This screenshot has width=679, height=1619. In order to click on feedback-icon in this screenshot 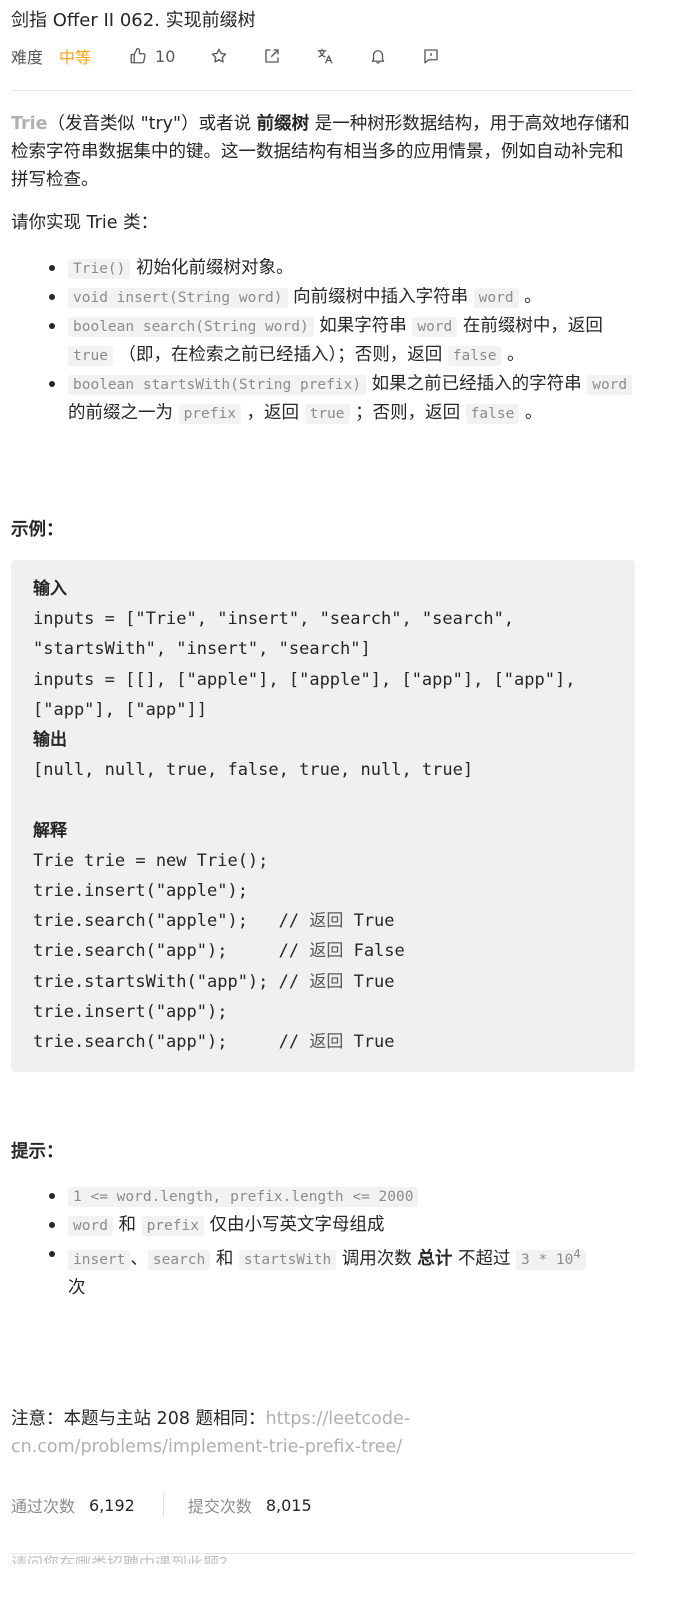, I will do `click(431, 56)`.